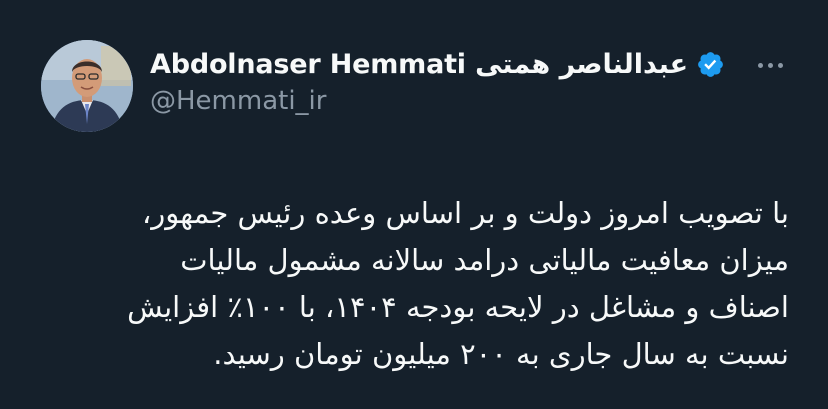  I want to click on author-avatar, so click(87, 86).